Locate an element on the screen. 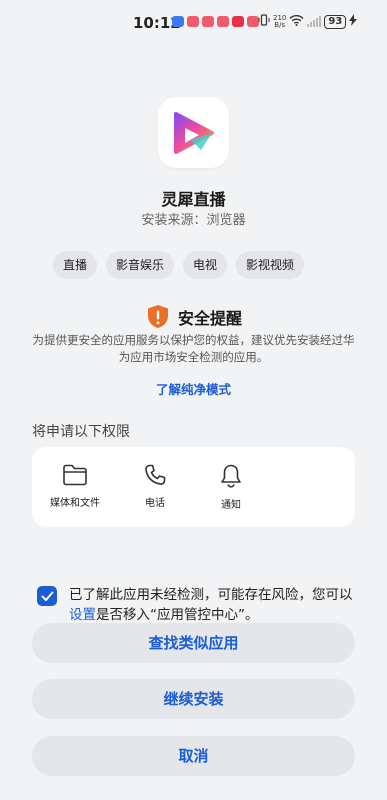 Image resolution: width=387 pixels, height=800 pixels. net-speed: 210 B/s is located at coordinates (279, 21).